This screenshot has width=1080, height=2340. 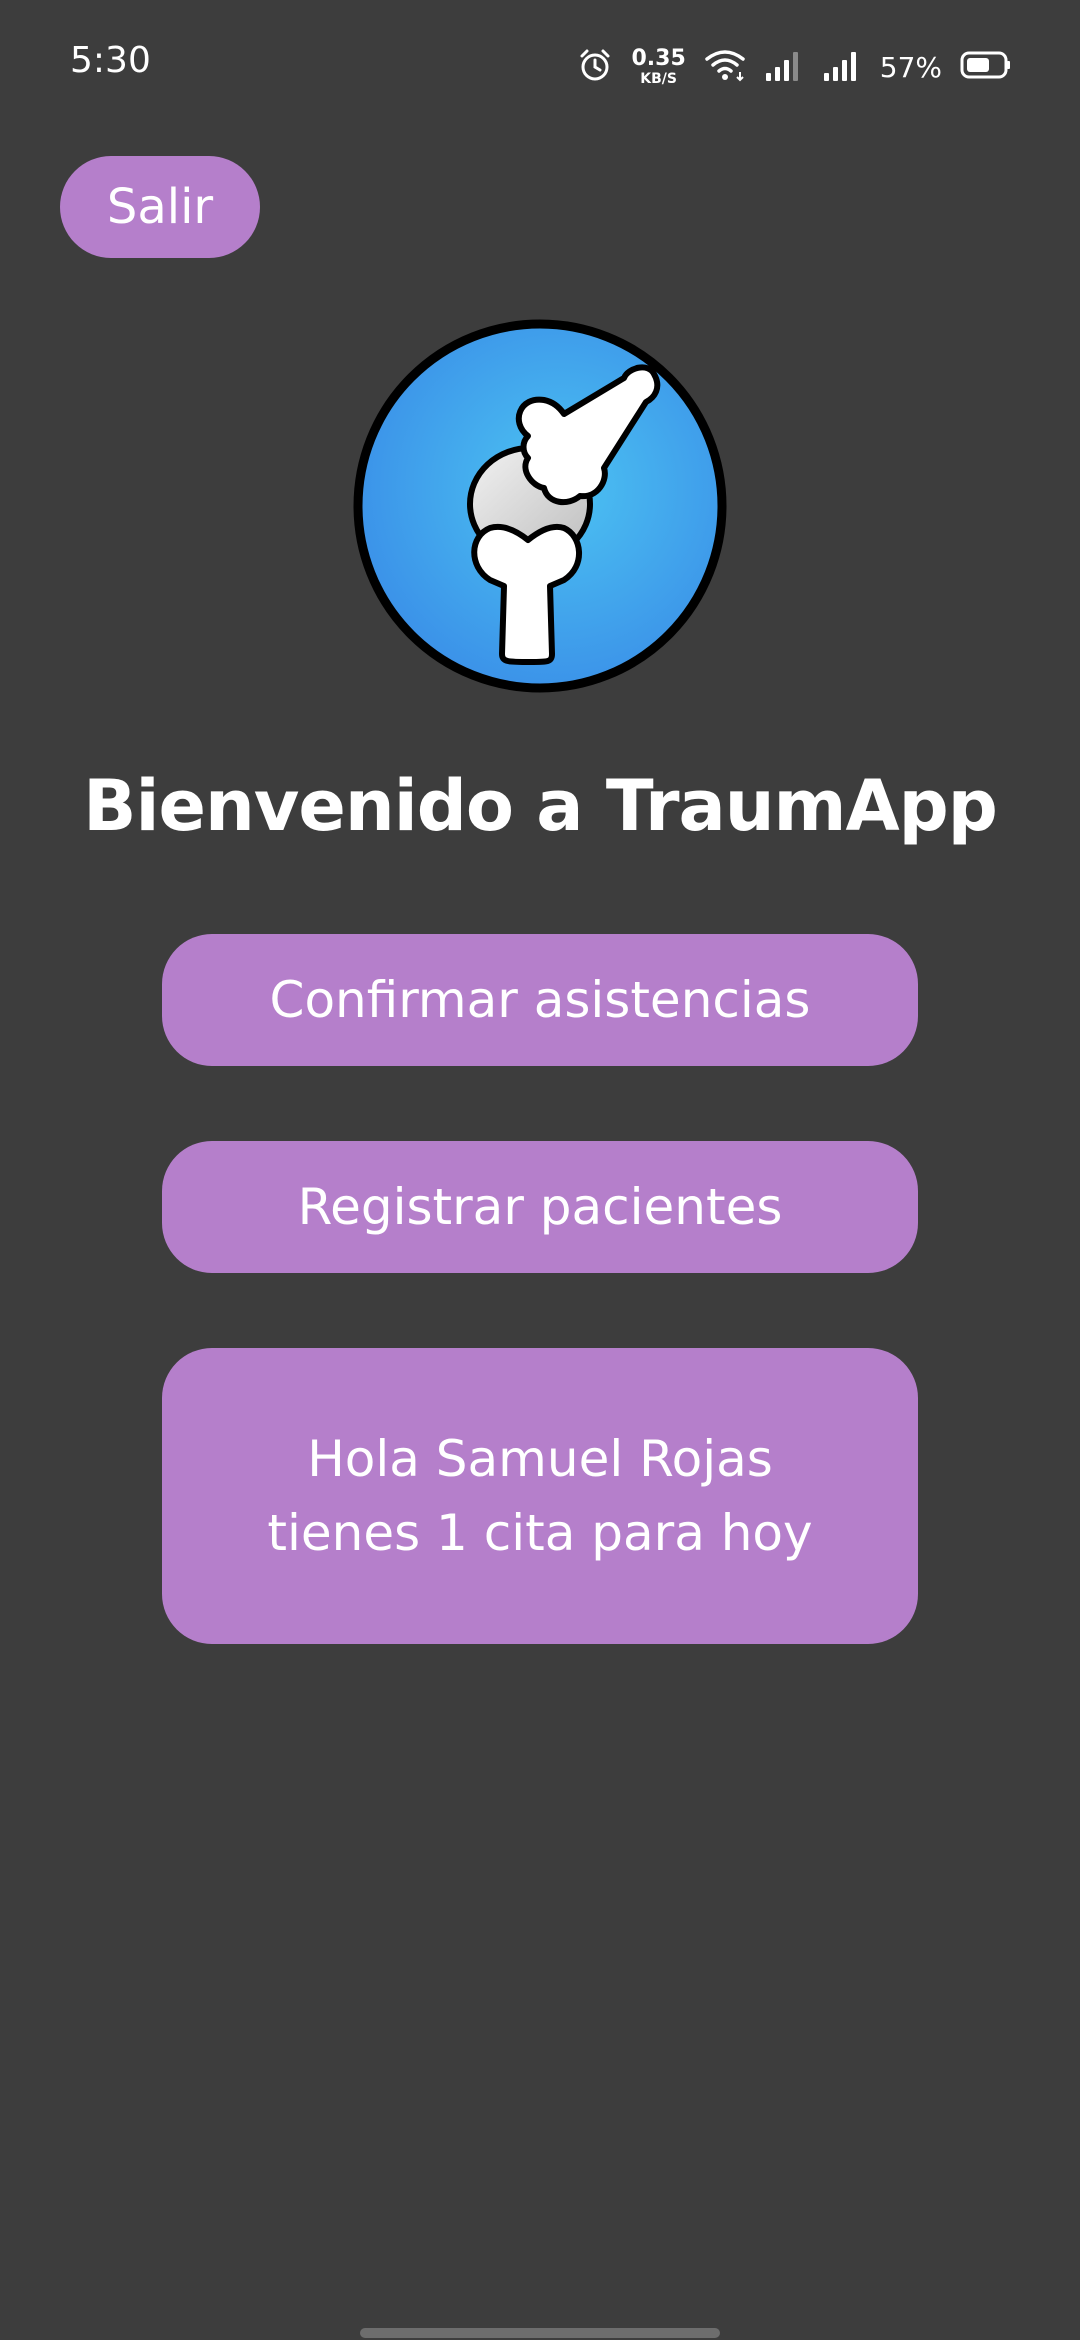 I want to click on status-time: 5:30, so click(x=110, y=60).